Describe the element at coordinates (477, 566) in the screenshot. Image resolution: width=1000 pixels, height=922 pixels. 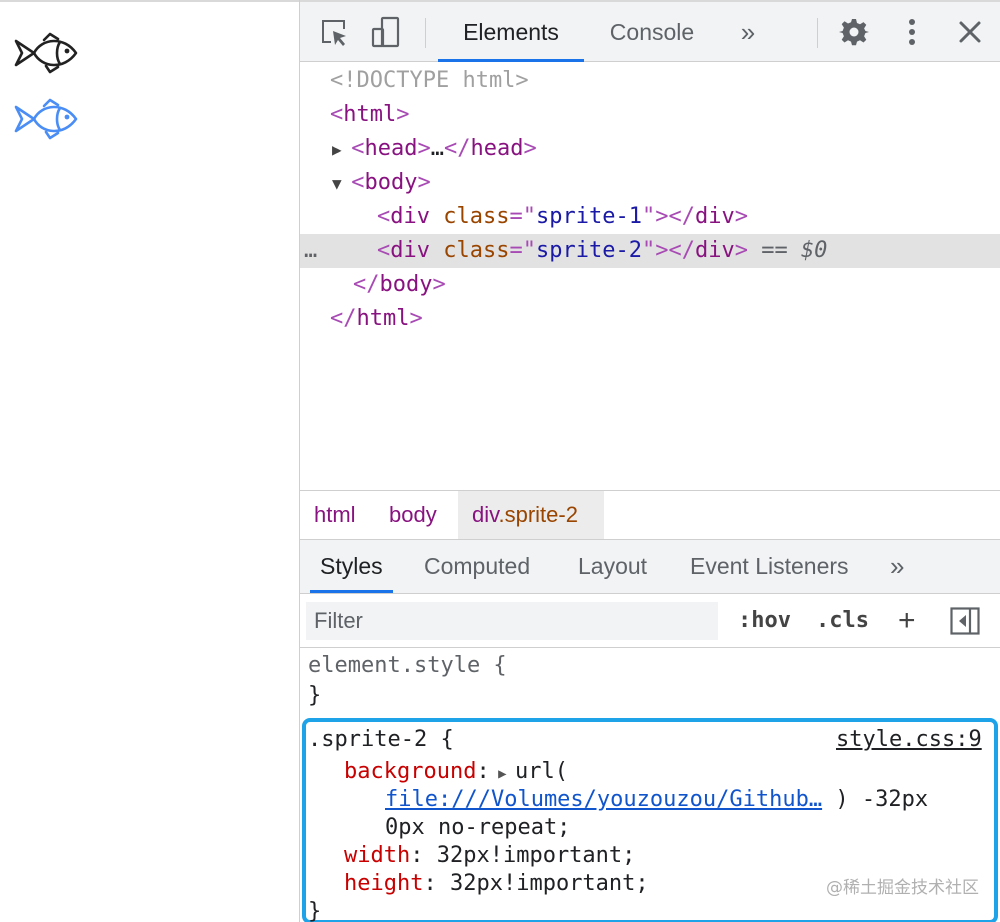
I see `tab-computed: Computed` at that location.